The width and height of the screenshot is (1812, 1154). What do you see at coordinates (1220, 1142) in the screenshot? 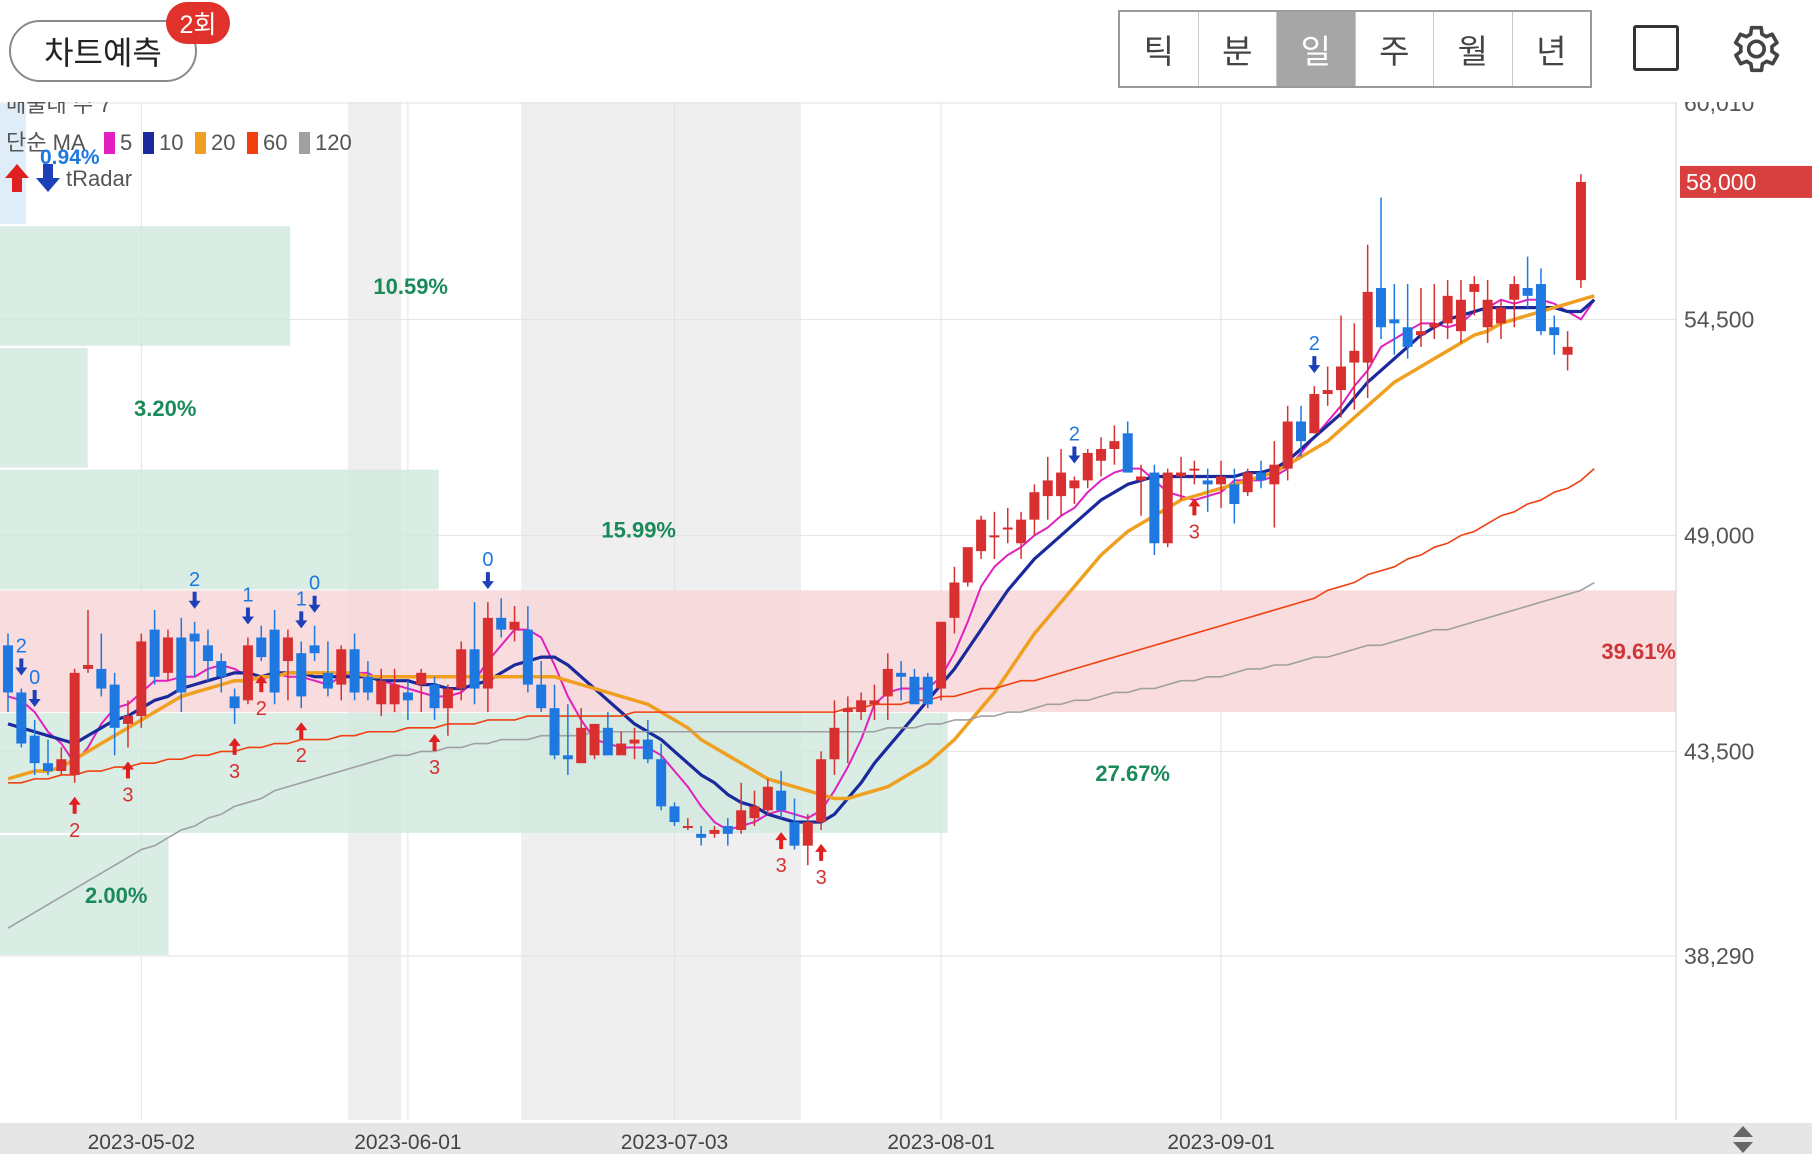
I see `x-tick-label-4: 2023-09-01` at bounding box center [1220, 1142].